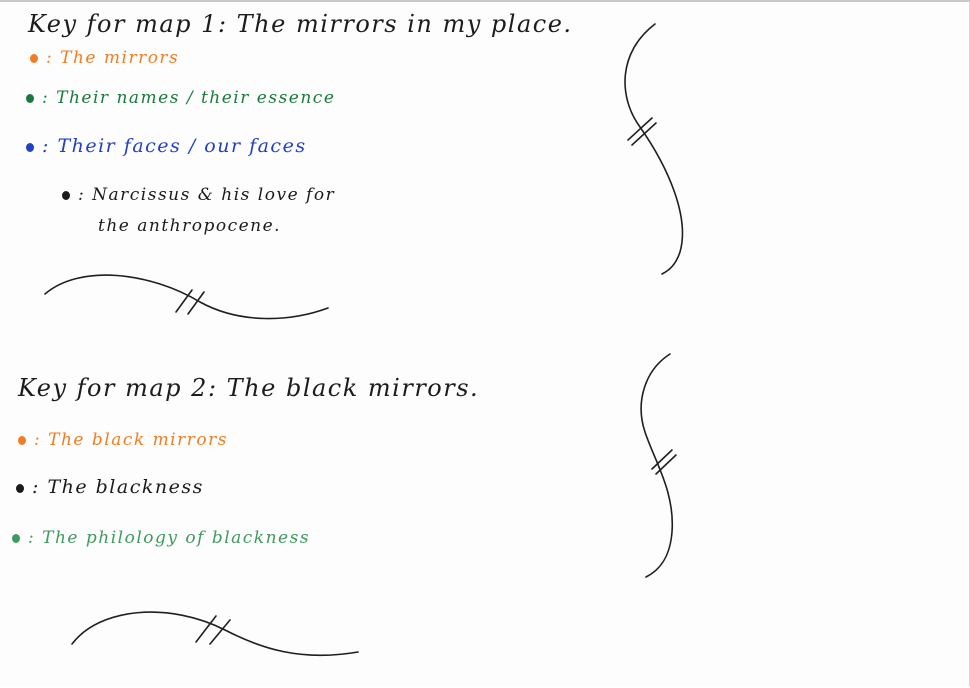 The height and width of the screenshot is (688, 970). Describe the element at coordinates (220, 632) in the screenshot. I see `divider-tick` at that location.